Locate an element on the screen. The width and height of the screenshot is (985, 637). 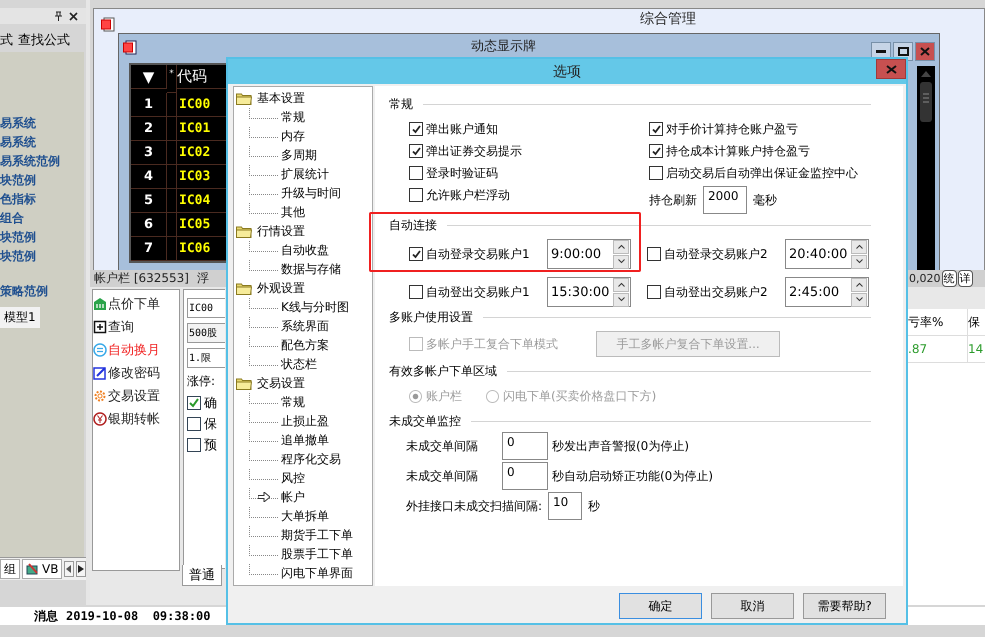
tree-item: 易系统范例 is located at coordinates (42, 161).